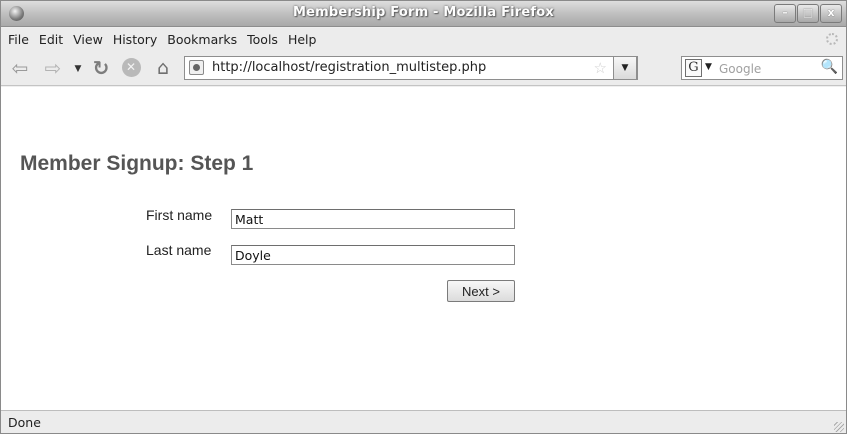 Image resolution: width=847 pixels, height=434 pixels. I want to click on first-name-input, so click(373, 219).